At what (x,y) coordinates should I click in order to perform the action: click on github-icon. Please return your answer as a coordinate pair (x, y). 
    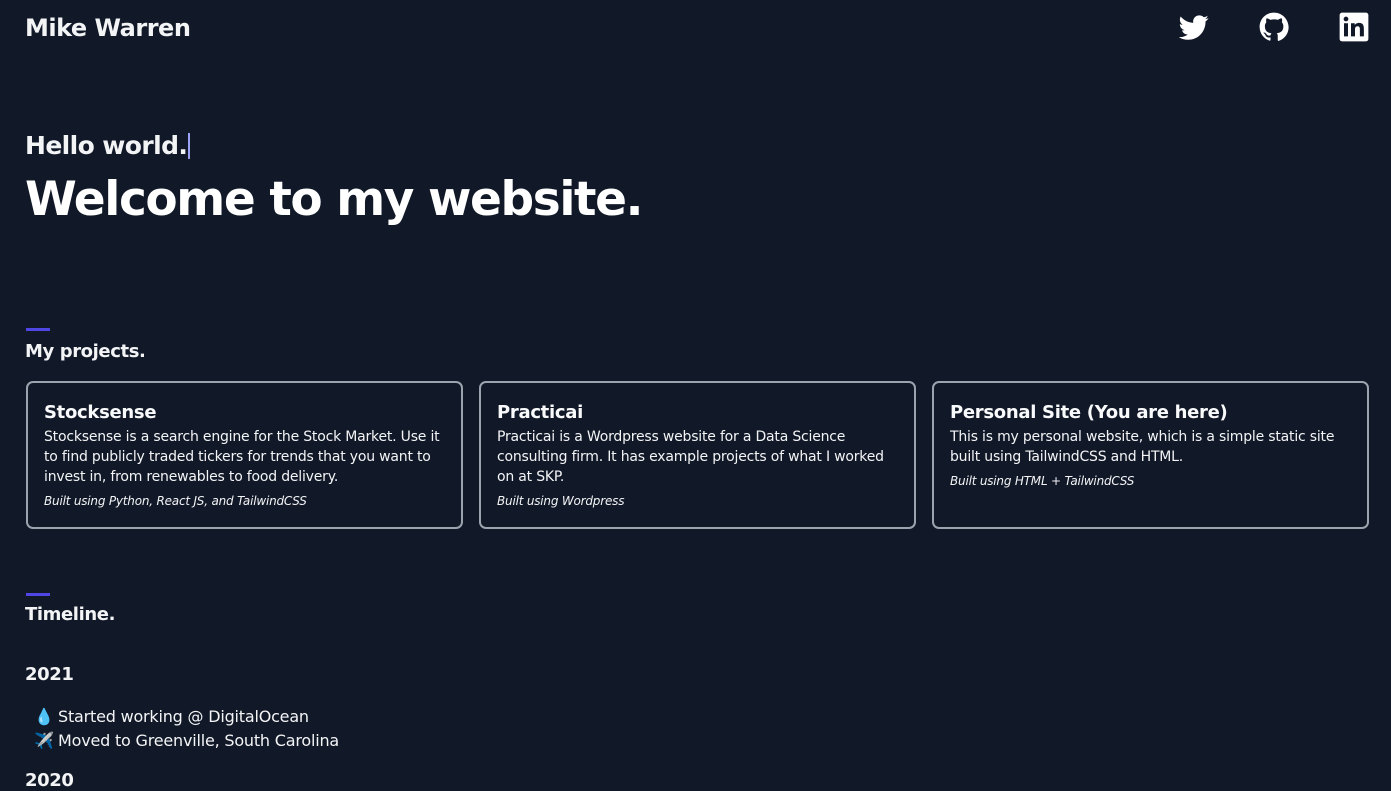
    Looking at the image, I should click on (1274, 26).